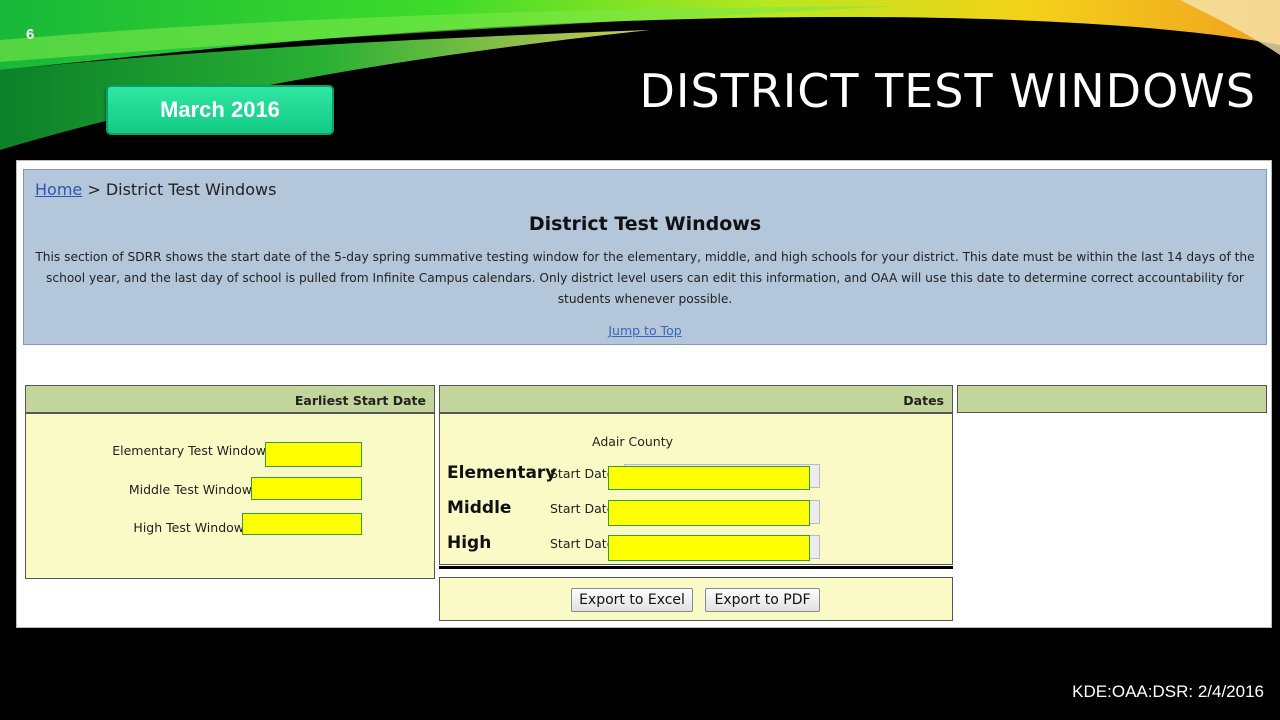  What do you see at coordinates (30, 34) in the screenshot?
I see `slide-number: 6` at bounding box center [30, 34].